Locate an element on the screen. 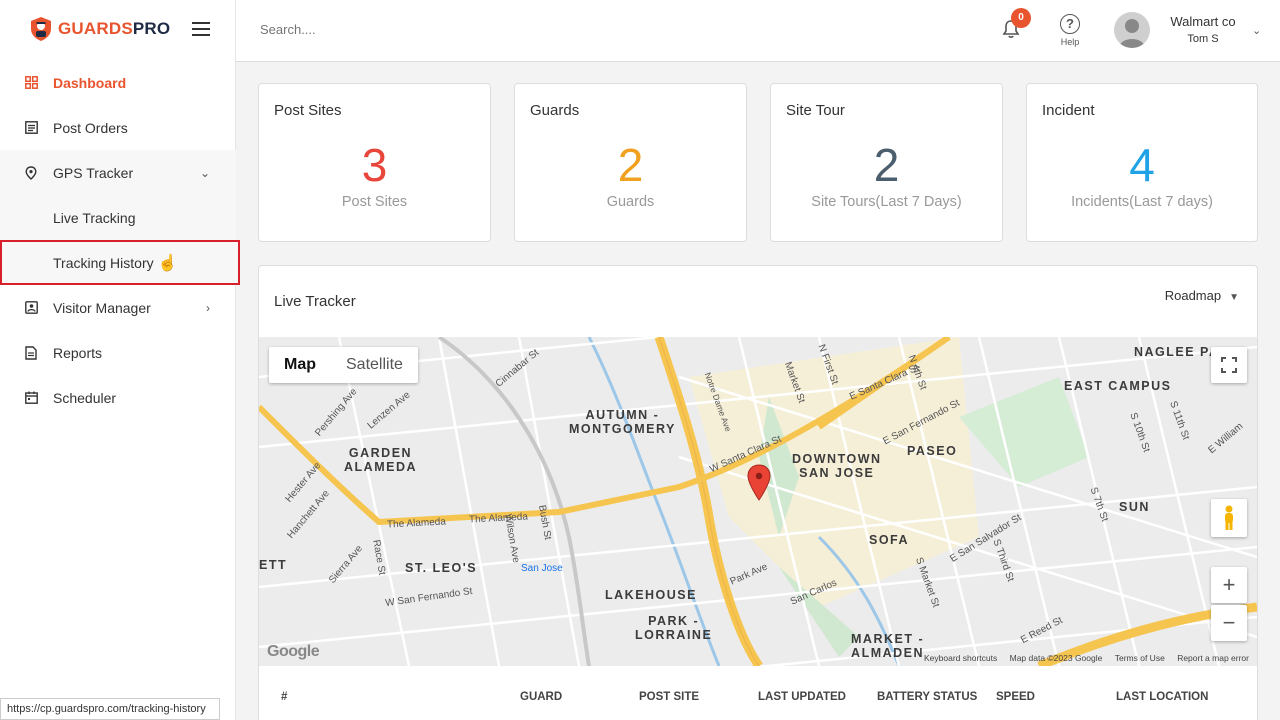 This screenshot has height=720, width=1280. map-label: GARDEN ALAMEDA is located at coordinates (380, 460).